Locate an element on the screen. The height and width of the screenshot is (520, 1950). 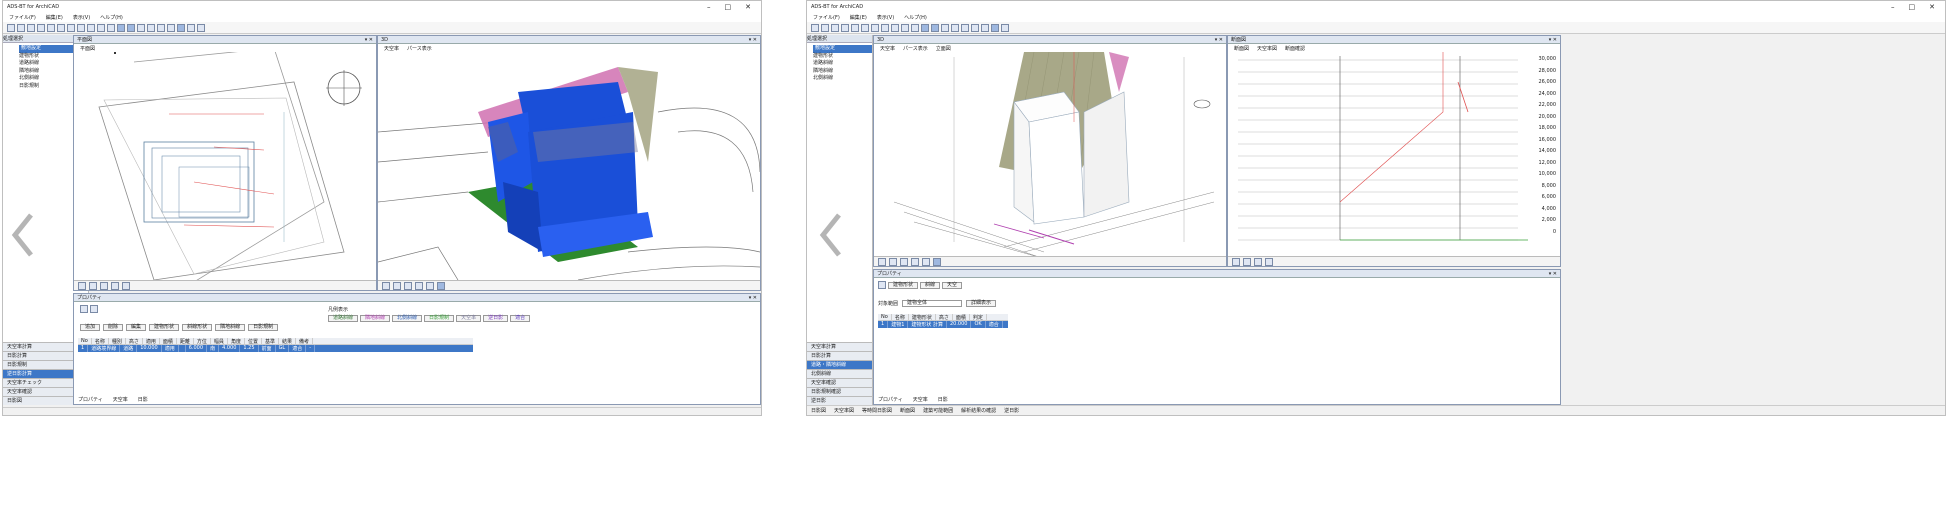
sidebar-bottom-item: 北側斜線 is located at coordinates (839, 373).